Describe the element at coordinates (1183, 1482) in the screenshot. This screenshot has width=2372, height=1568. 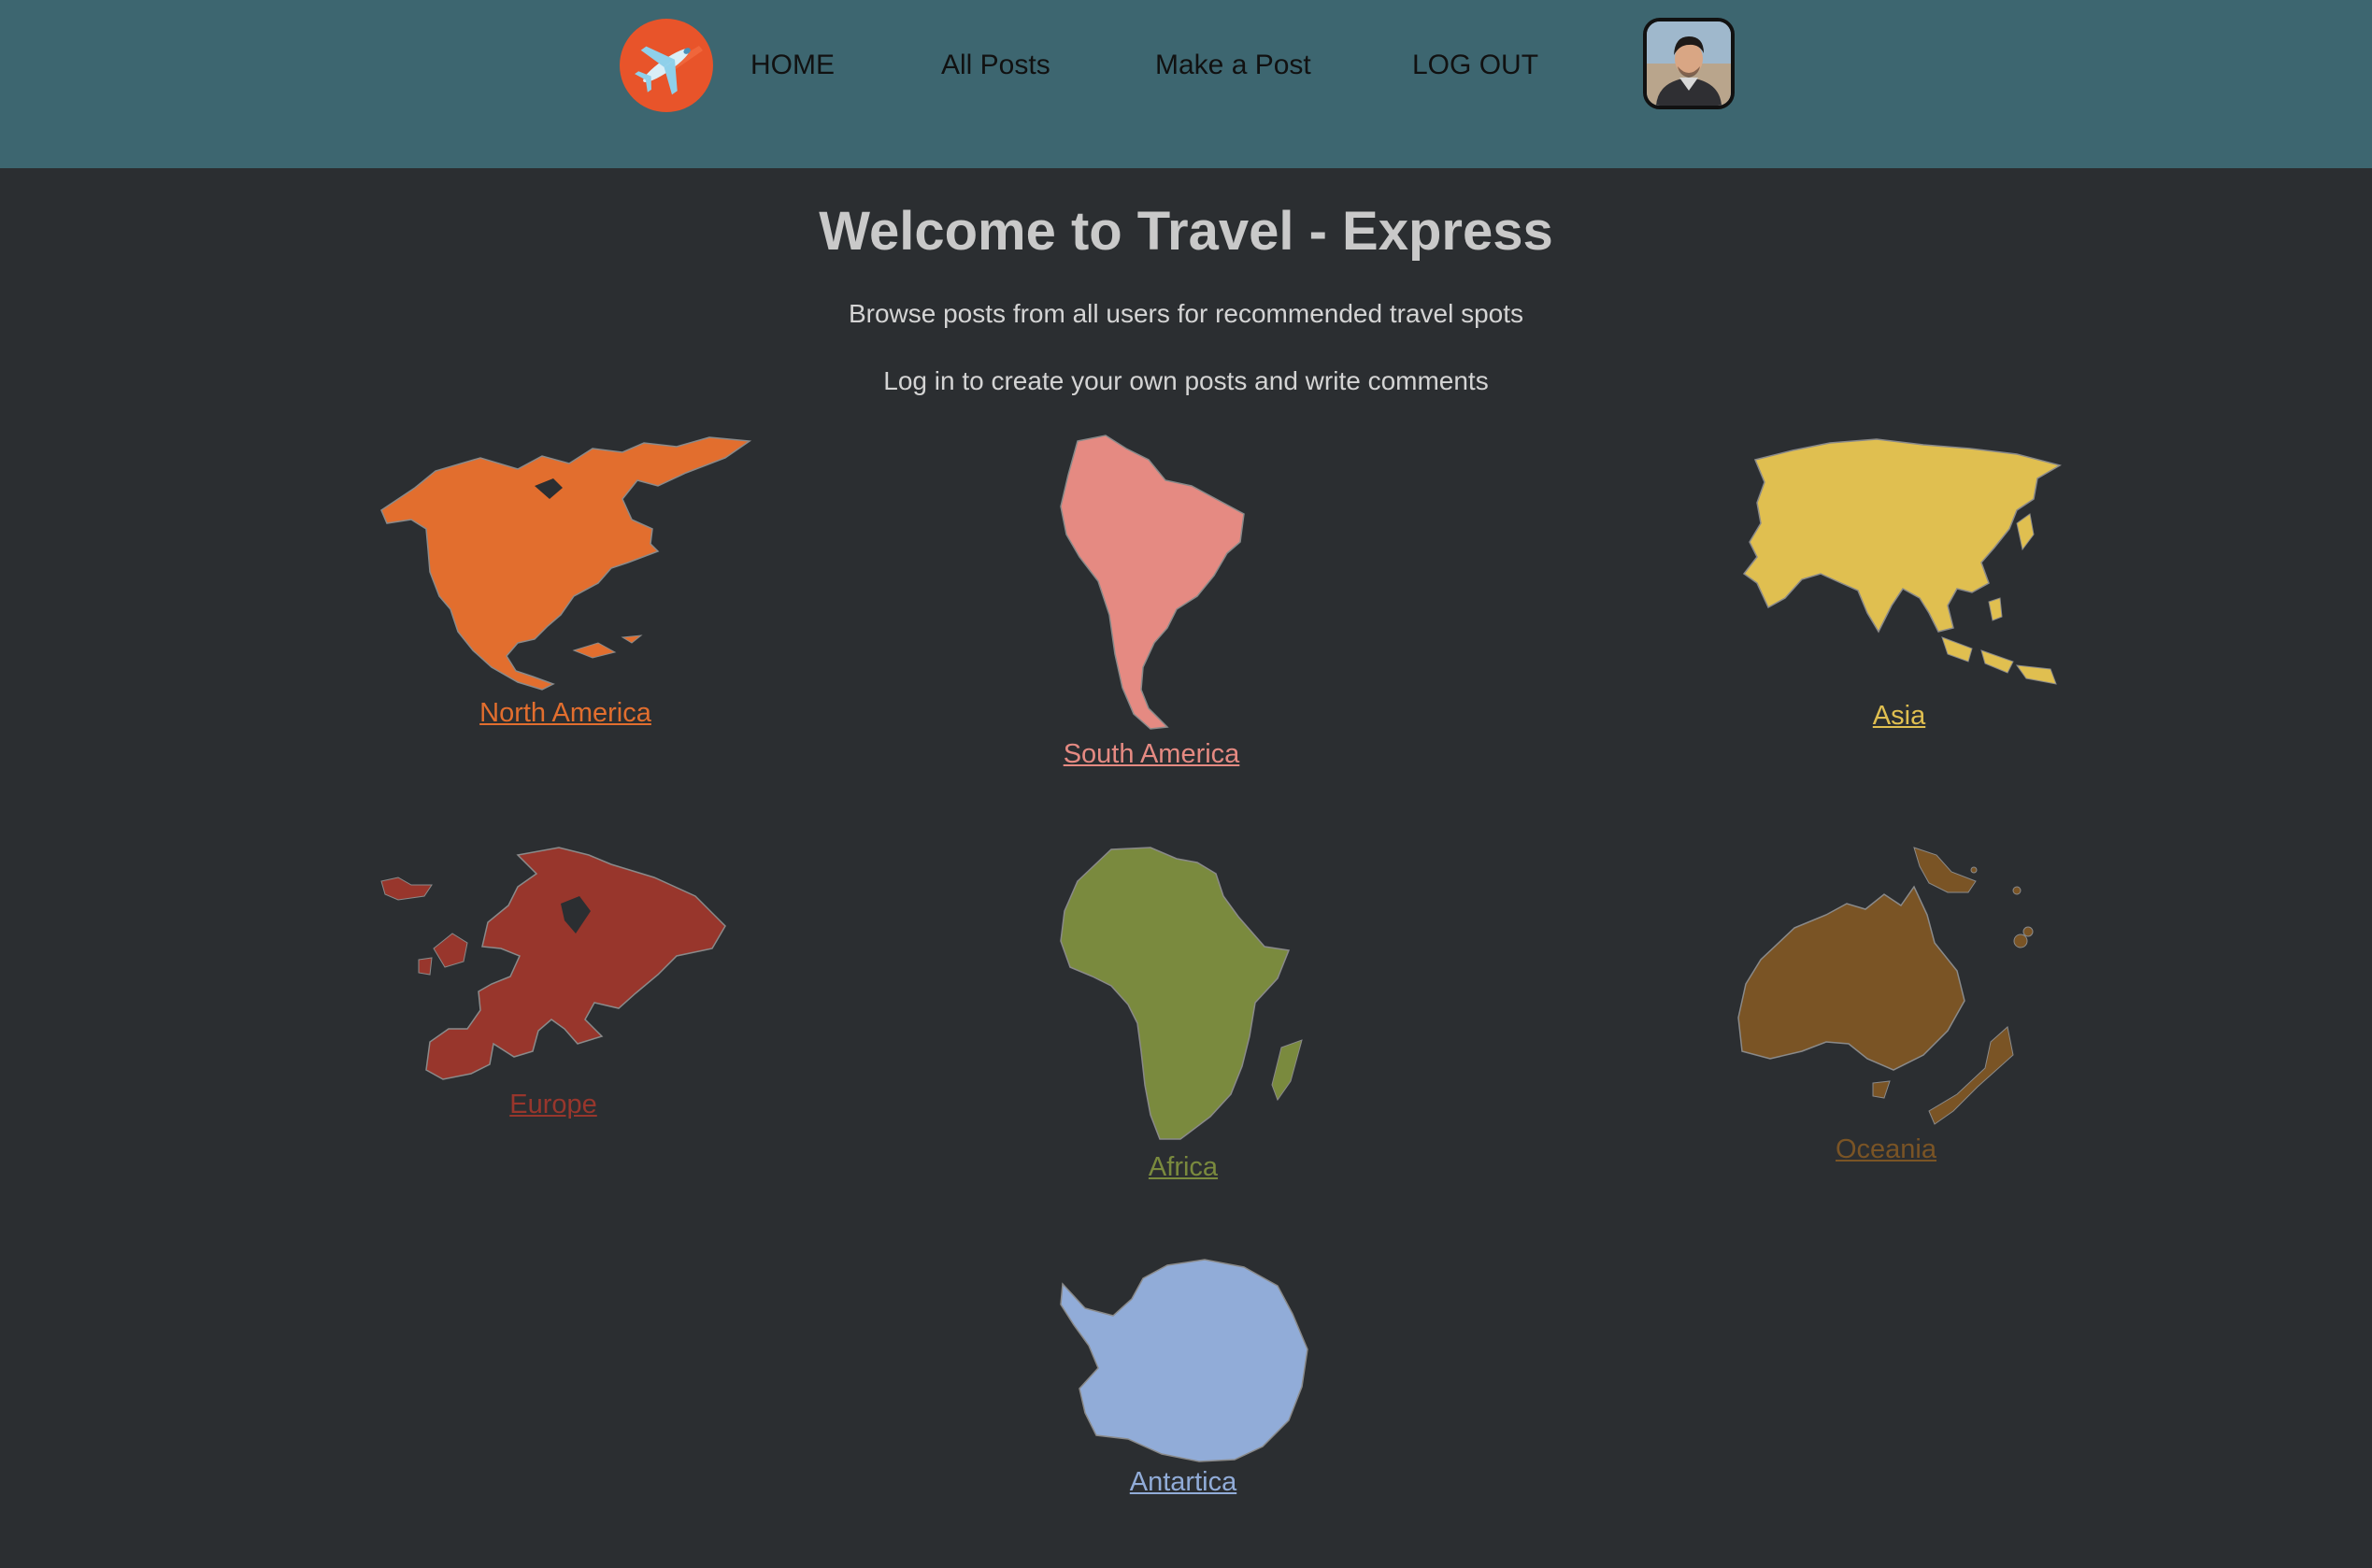
I see `antarctica-link: Antartica` at that location.